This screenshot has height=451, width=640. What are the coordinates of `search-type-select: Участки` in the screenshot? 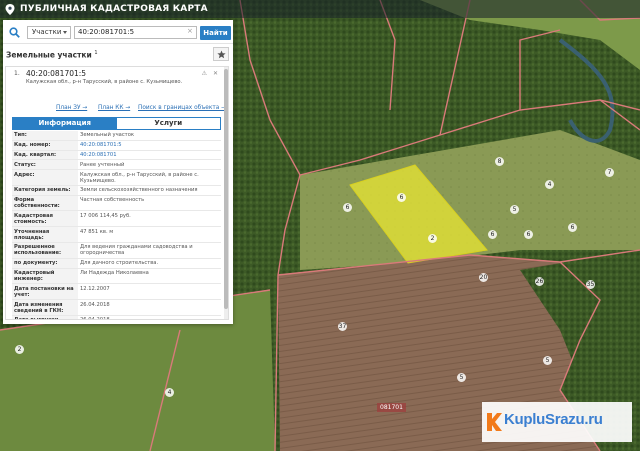 It's located at (49, 32).